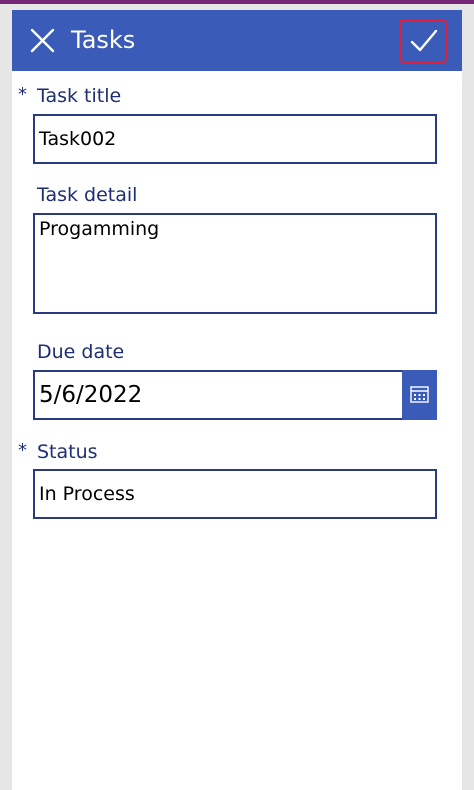 This screenshot has width=474, height=790. I want to click on task-detail-textarea: Progamming, so click(235, 263).